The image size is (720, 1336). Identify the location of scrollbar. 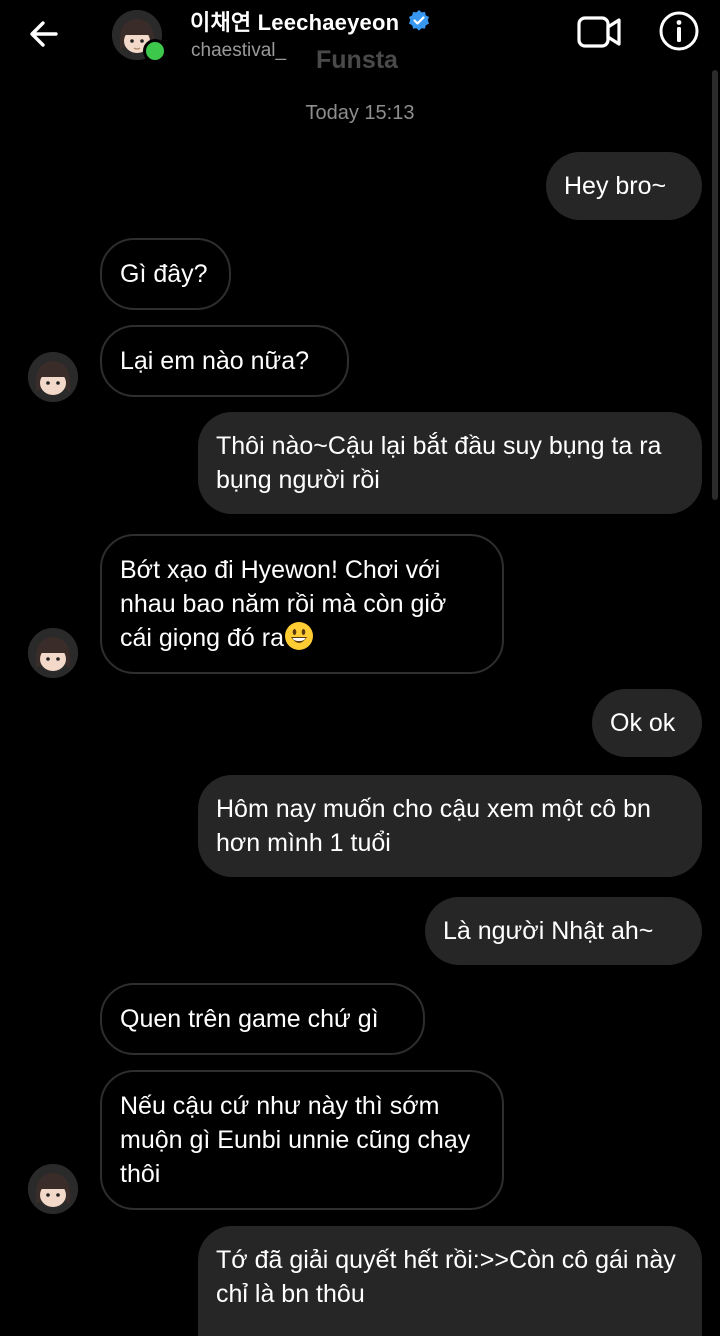
(715, 285).